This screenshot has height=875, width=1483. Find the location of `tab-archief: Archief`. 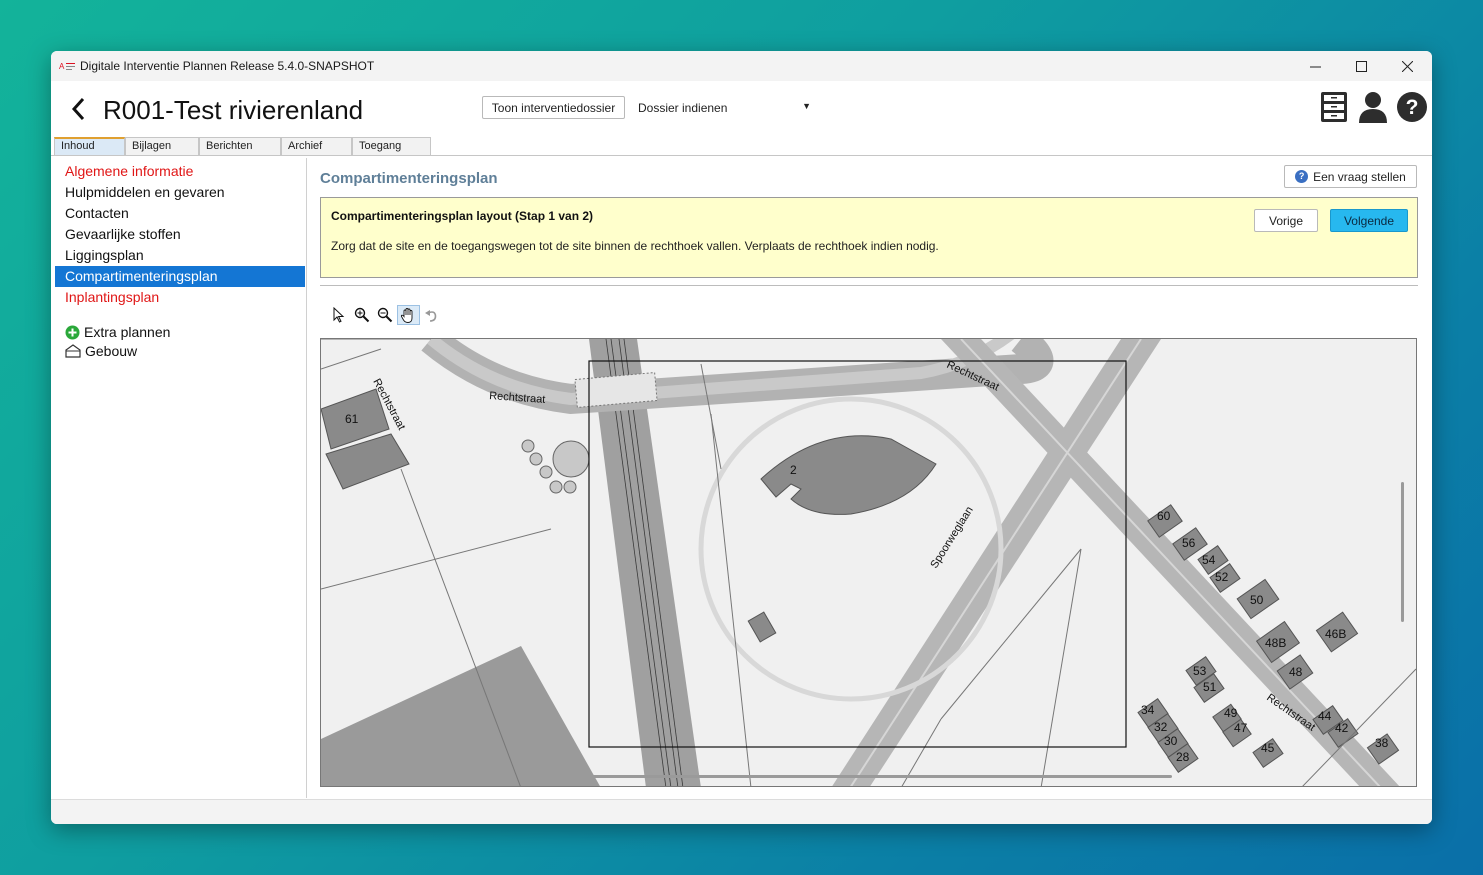

tab-archief: Archief is located at coordinates (316, 146).